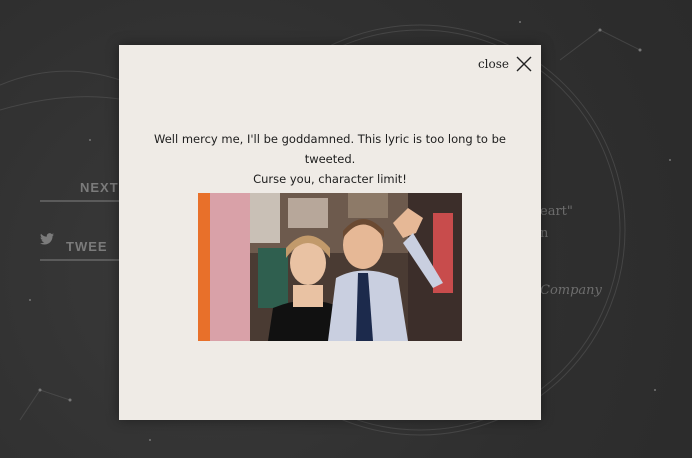 Image resolution: width=692 pixels, height=458 pixels. Describe the element at coordinates (493, 64) in the screenshot. I see `close-label: close` at that location.